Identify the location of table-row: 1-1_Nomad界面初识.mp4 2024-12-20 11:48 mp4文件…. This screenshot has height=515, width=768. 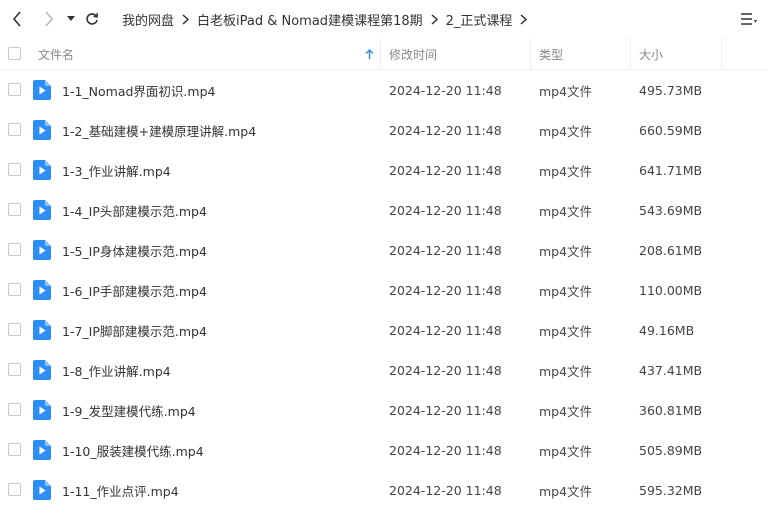
(384, 90).